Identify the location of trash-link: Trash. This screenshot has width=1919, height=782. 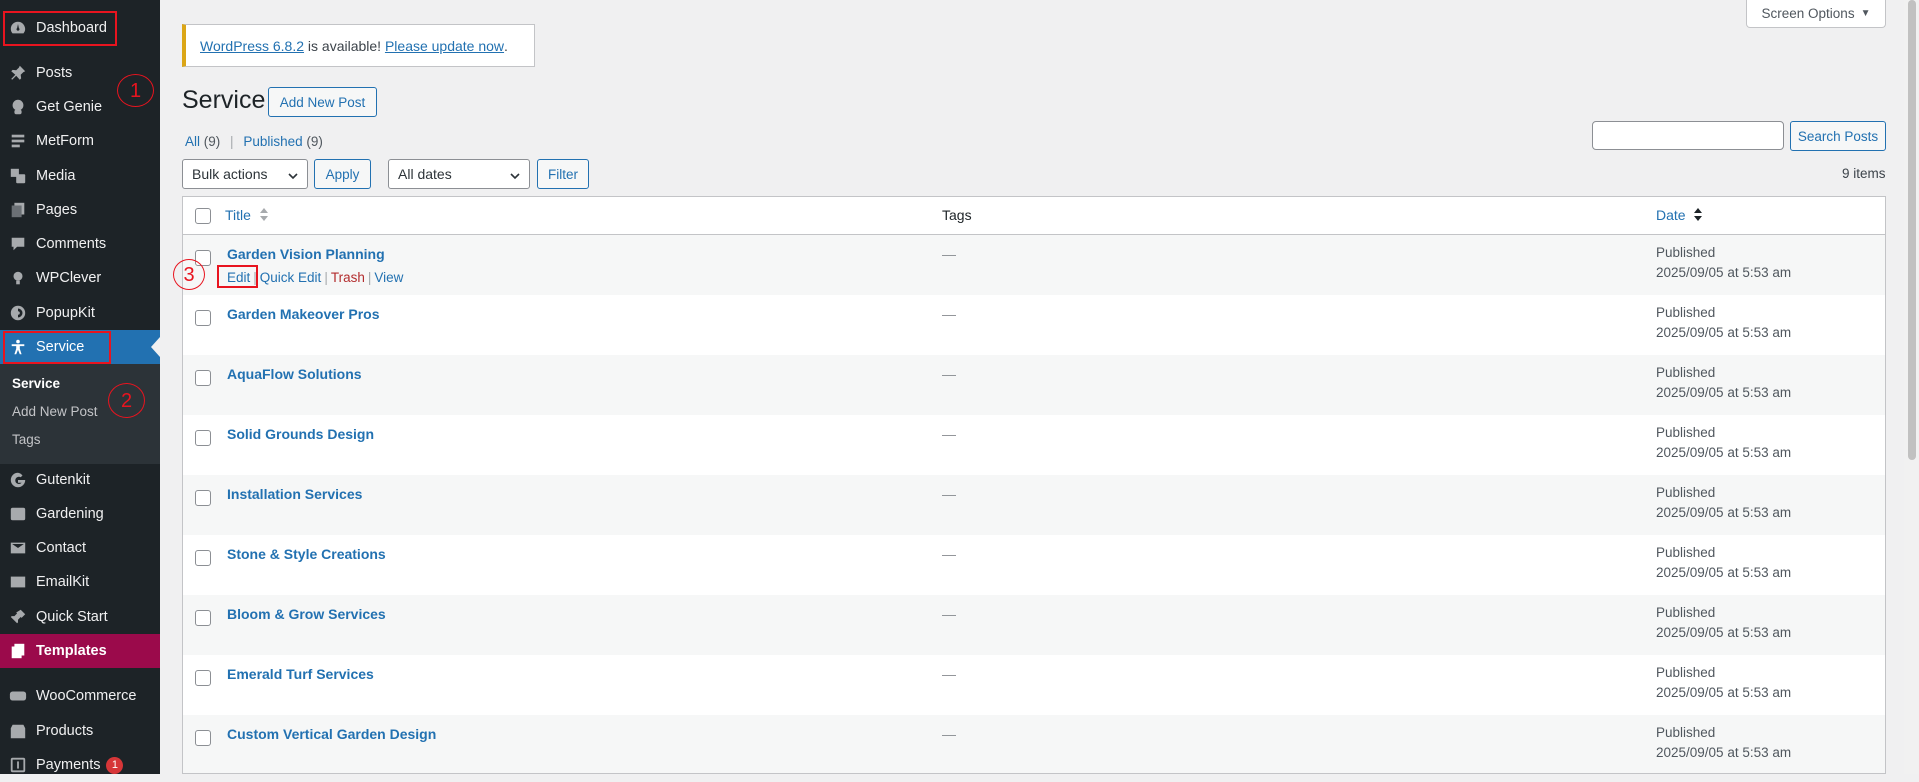
(348, 277).